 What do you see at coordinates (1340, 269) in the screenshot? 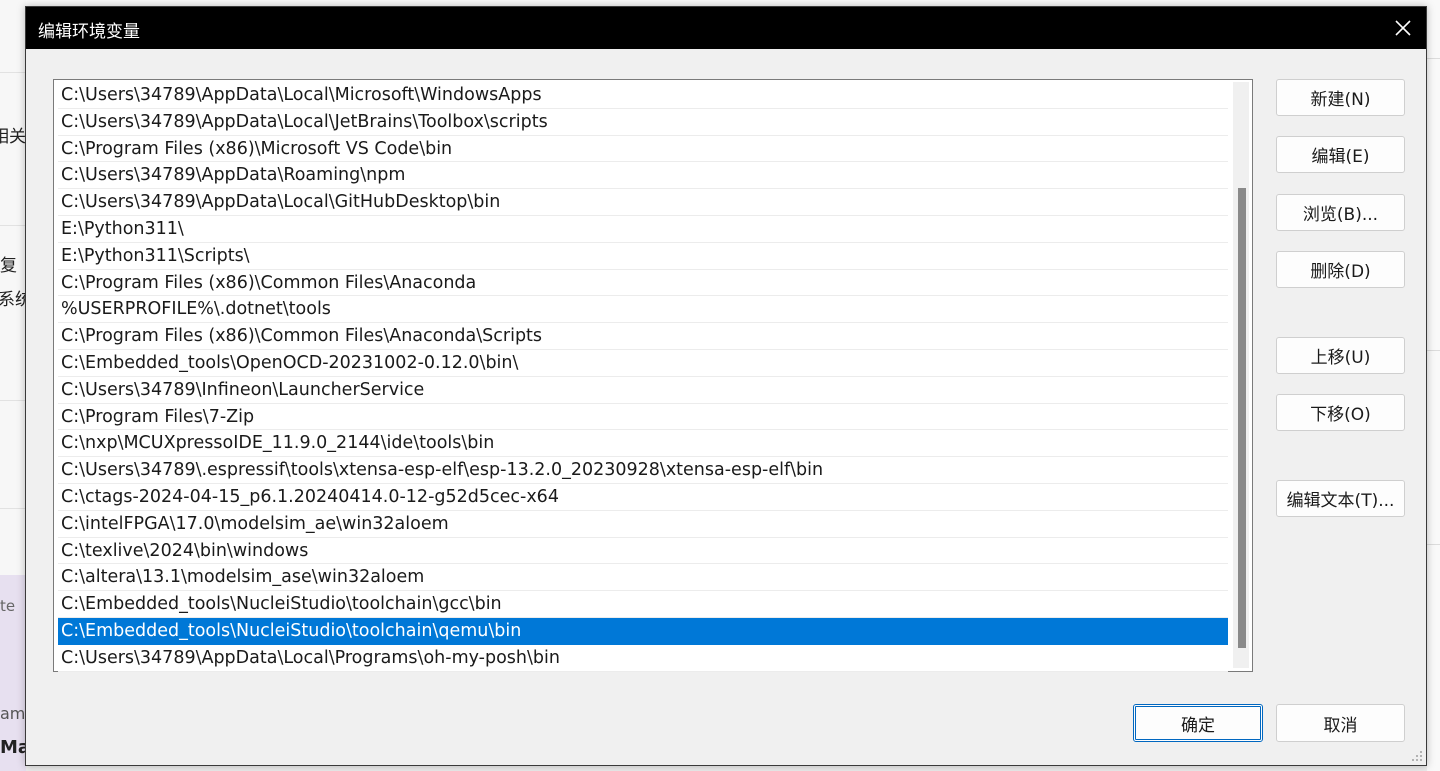
I see `delete-button: 删除(D)` at bounding box center [1340, 269].